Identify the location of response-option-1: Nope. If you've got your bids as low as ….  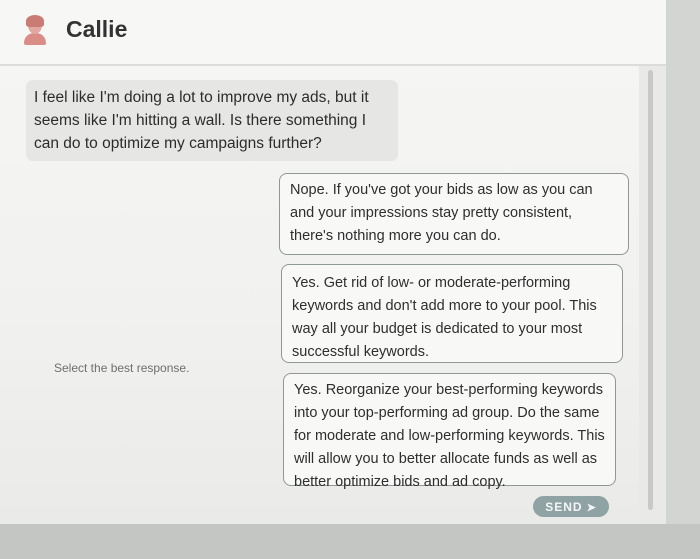
(454, 214).